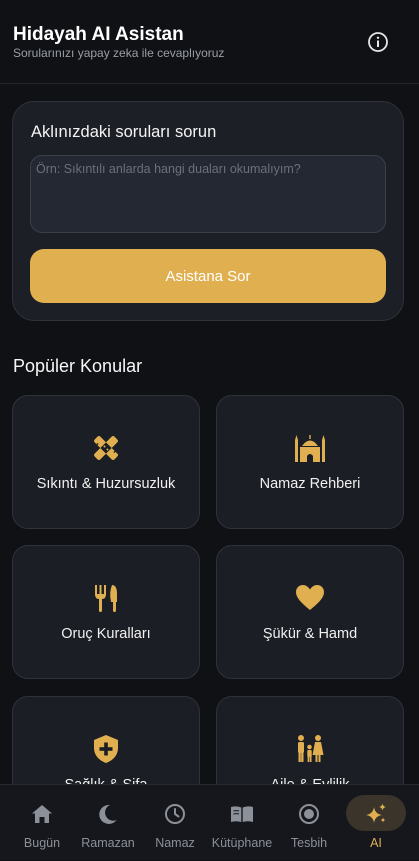  What do you see at coordinates (376, 843) in the screenshot?
I see `nav-label: AI` at bounding box center [376, 843].